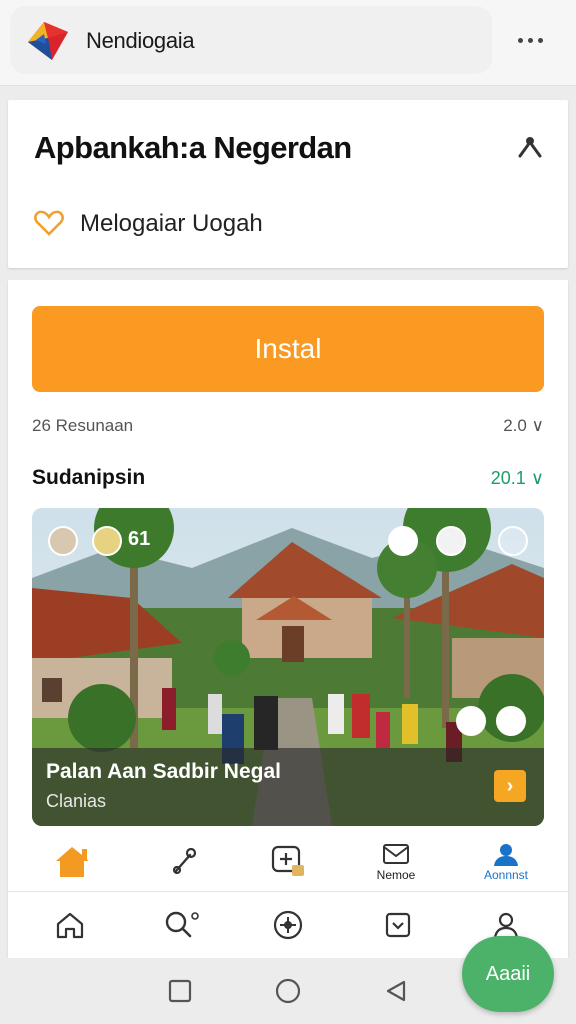 The width and height of the screenshot is (576, 1024). I want to click on app-title-bar, so click(251, 40).